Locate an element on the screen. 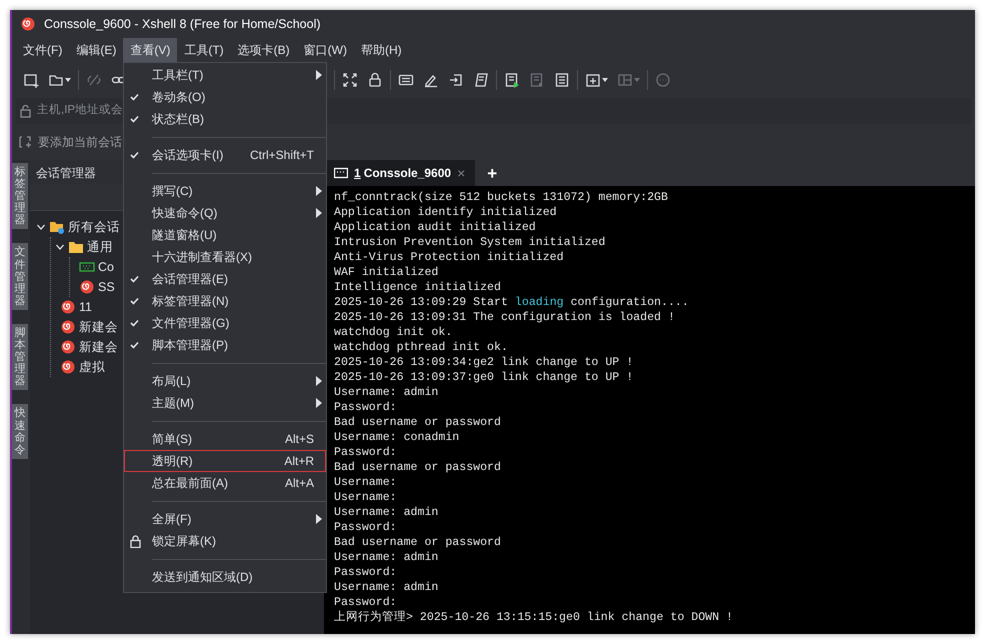  menu-item: 透明(R) Alt+R is located at coordinates (225, 461).